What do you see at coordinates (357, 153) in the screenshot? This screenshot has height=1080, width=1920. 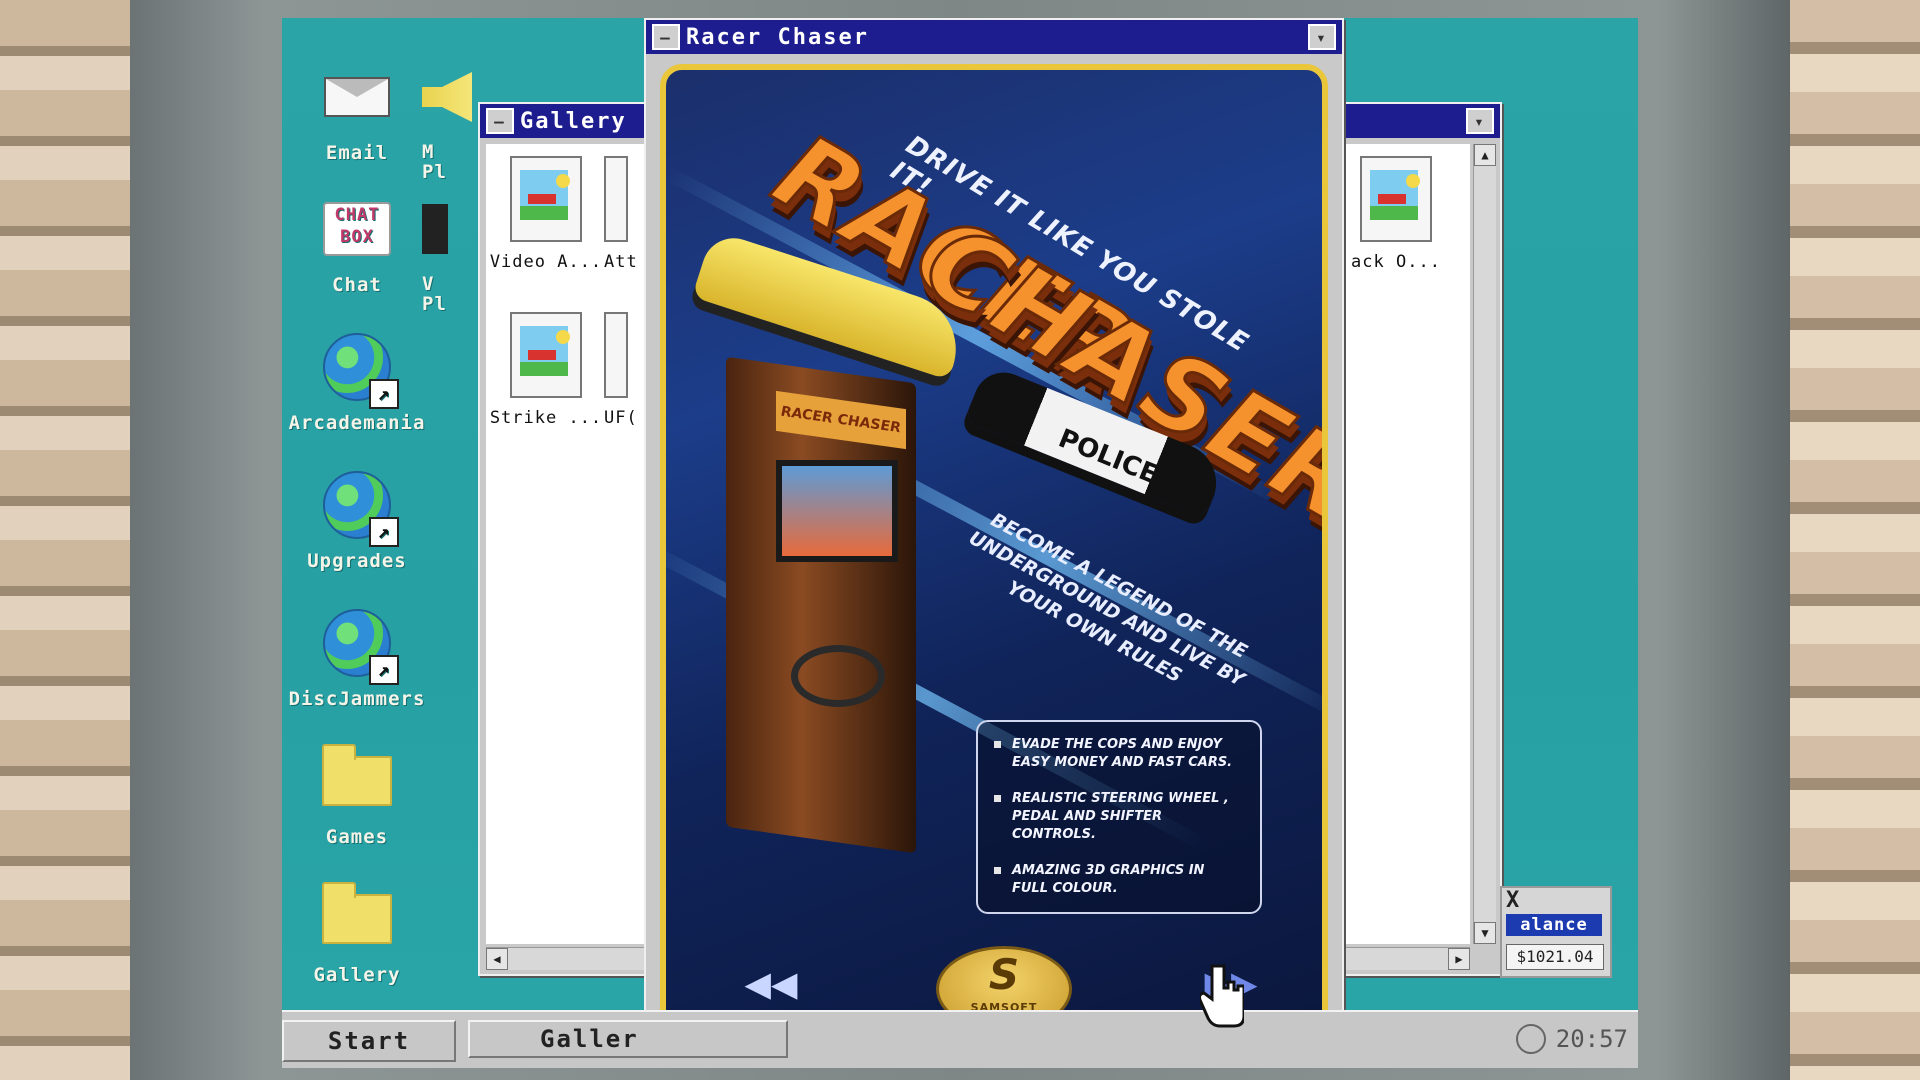 I see `desktop-icon-label: Email` at bounding box center [357, 153].